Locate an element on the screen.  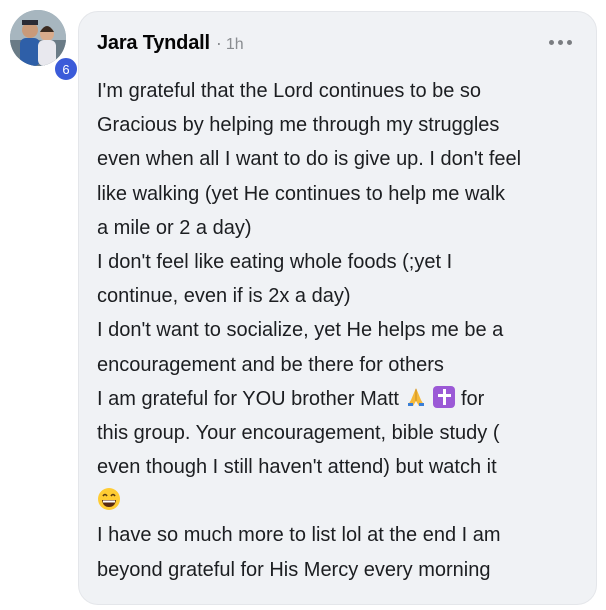
comment-line-with-emoji: I am grateful for YOU brother Matt for is located at coordinates (337, 399).